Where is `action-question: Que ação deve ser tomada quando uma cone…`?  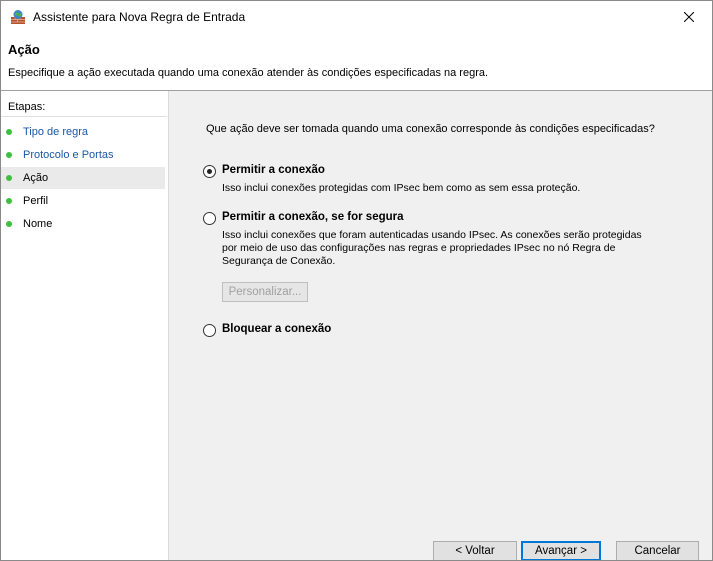
action-question: Que ação deve ser tomada quando uma cone… is located at coordinates (430, 129).